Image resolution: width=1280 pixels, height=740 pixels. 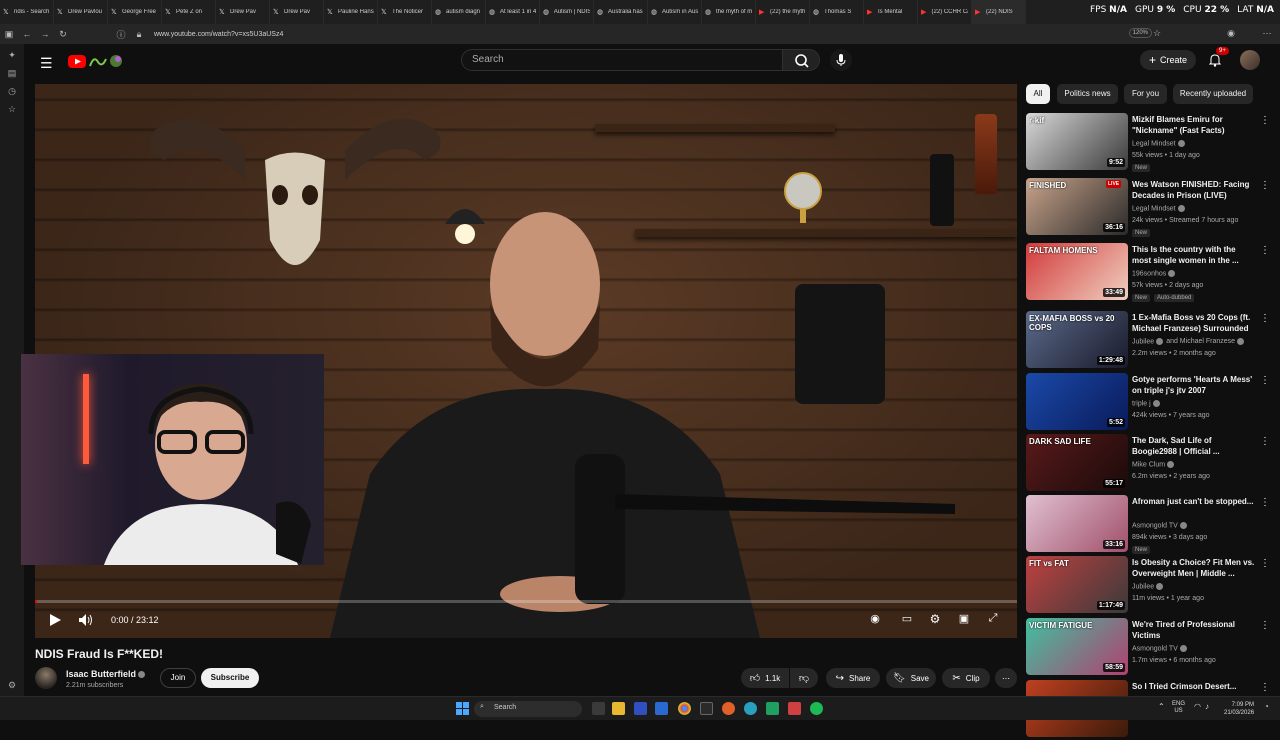 What do you see at coordinates (1077, 523) in the screenshot?
I see `video-thumbnail: 33:16` at bounding box center [1077, 523].